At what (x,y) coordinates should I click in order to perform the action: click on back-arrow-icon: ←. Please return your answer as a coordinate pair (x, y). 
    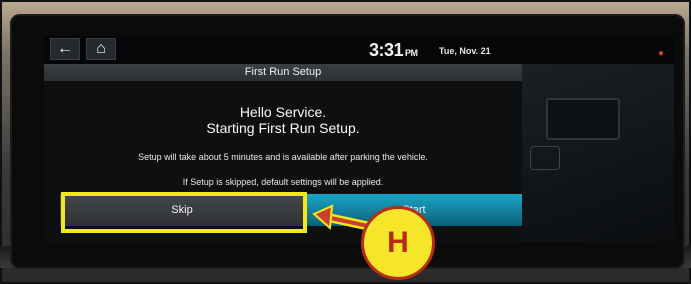
    Looking at the image, I should click on (65, 48).